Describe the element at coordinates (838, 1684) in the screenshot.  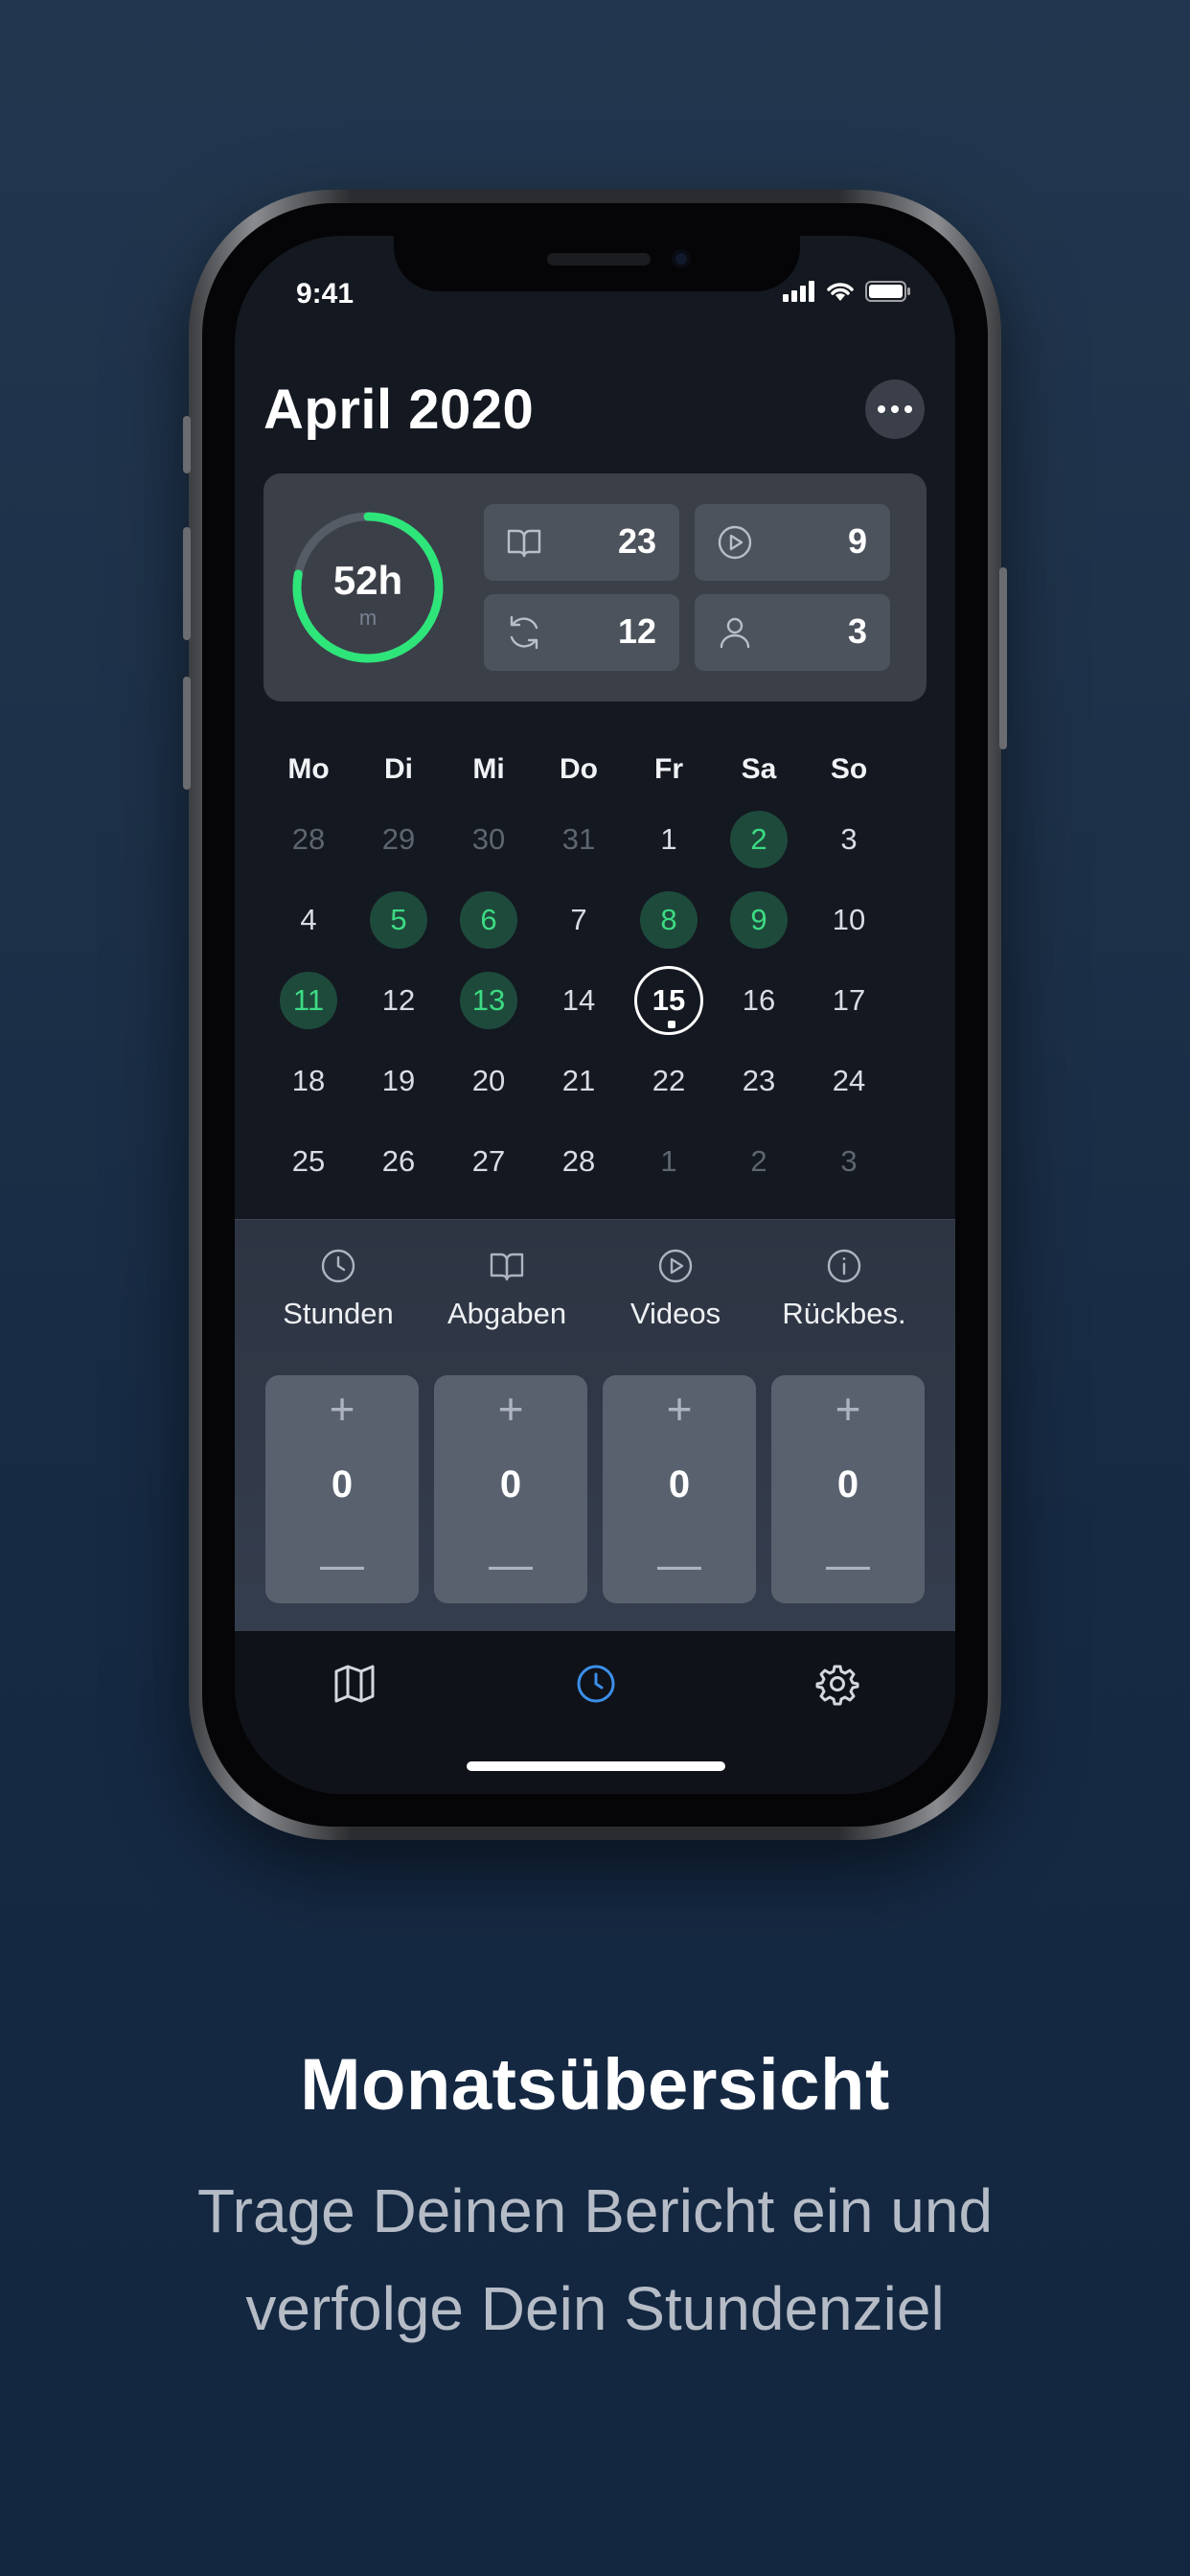
I see `gear-icon` at that location.